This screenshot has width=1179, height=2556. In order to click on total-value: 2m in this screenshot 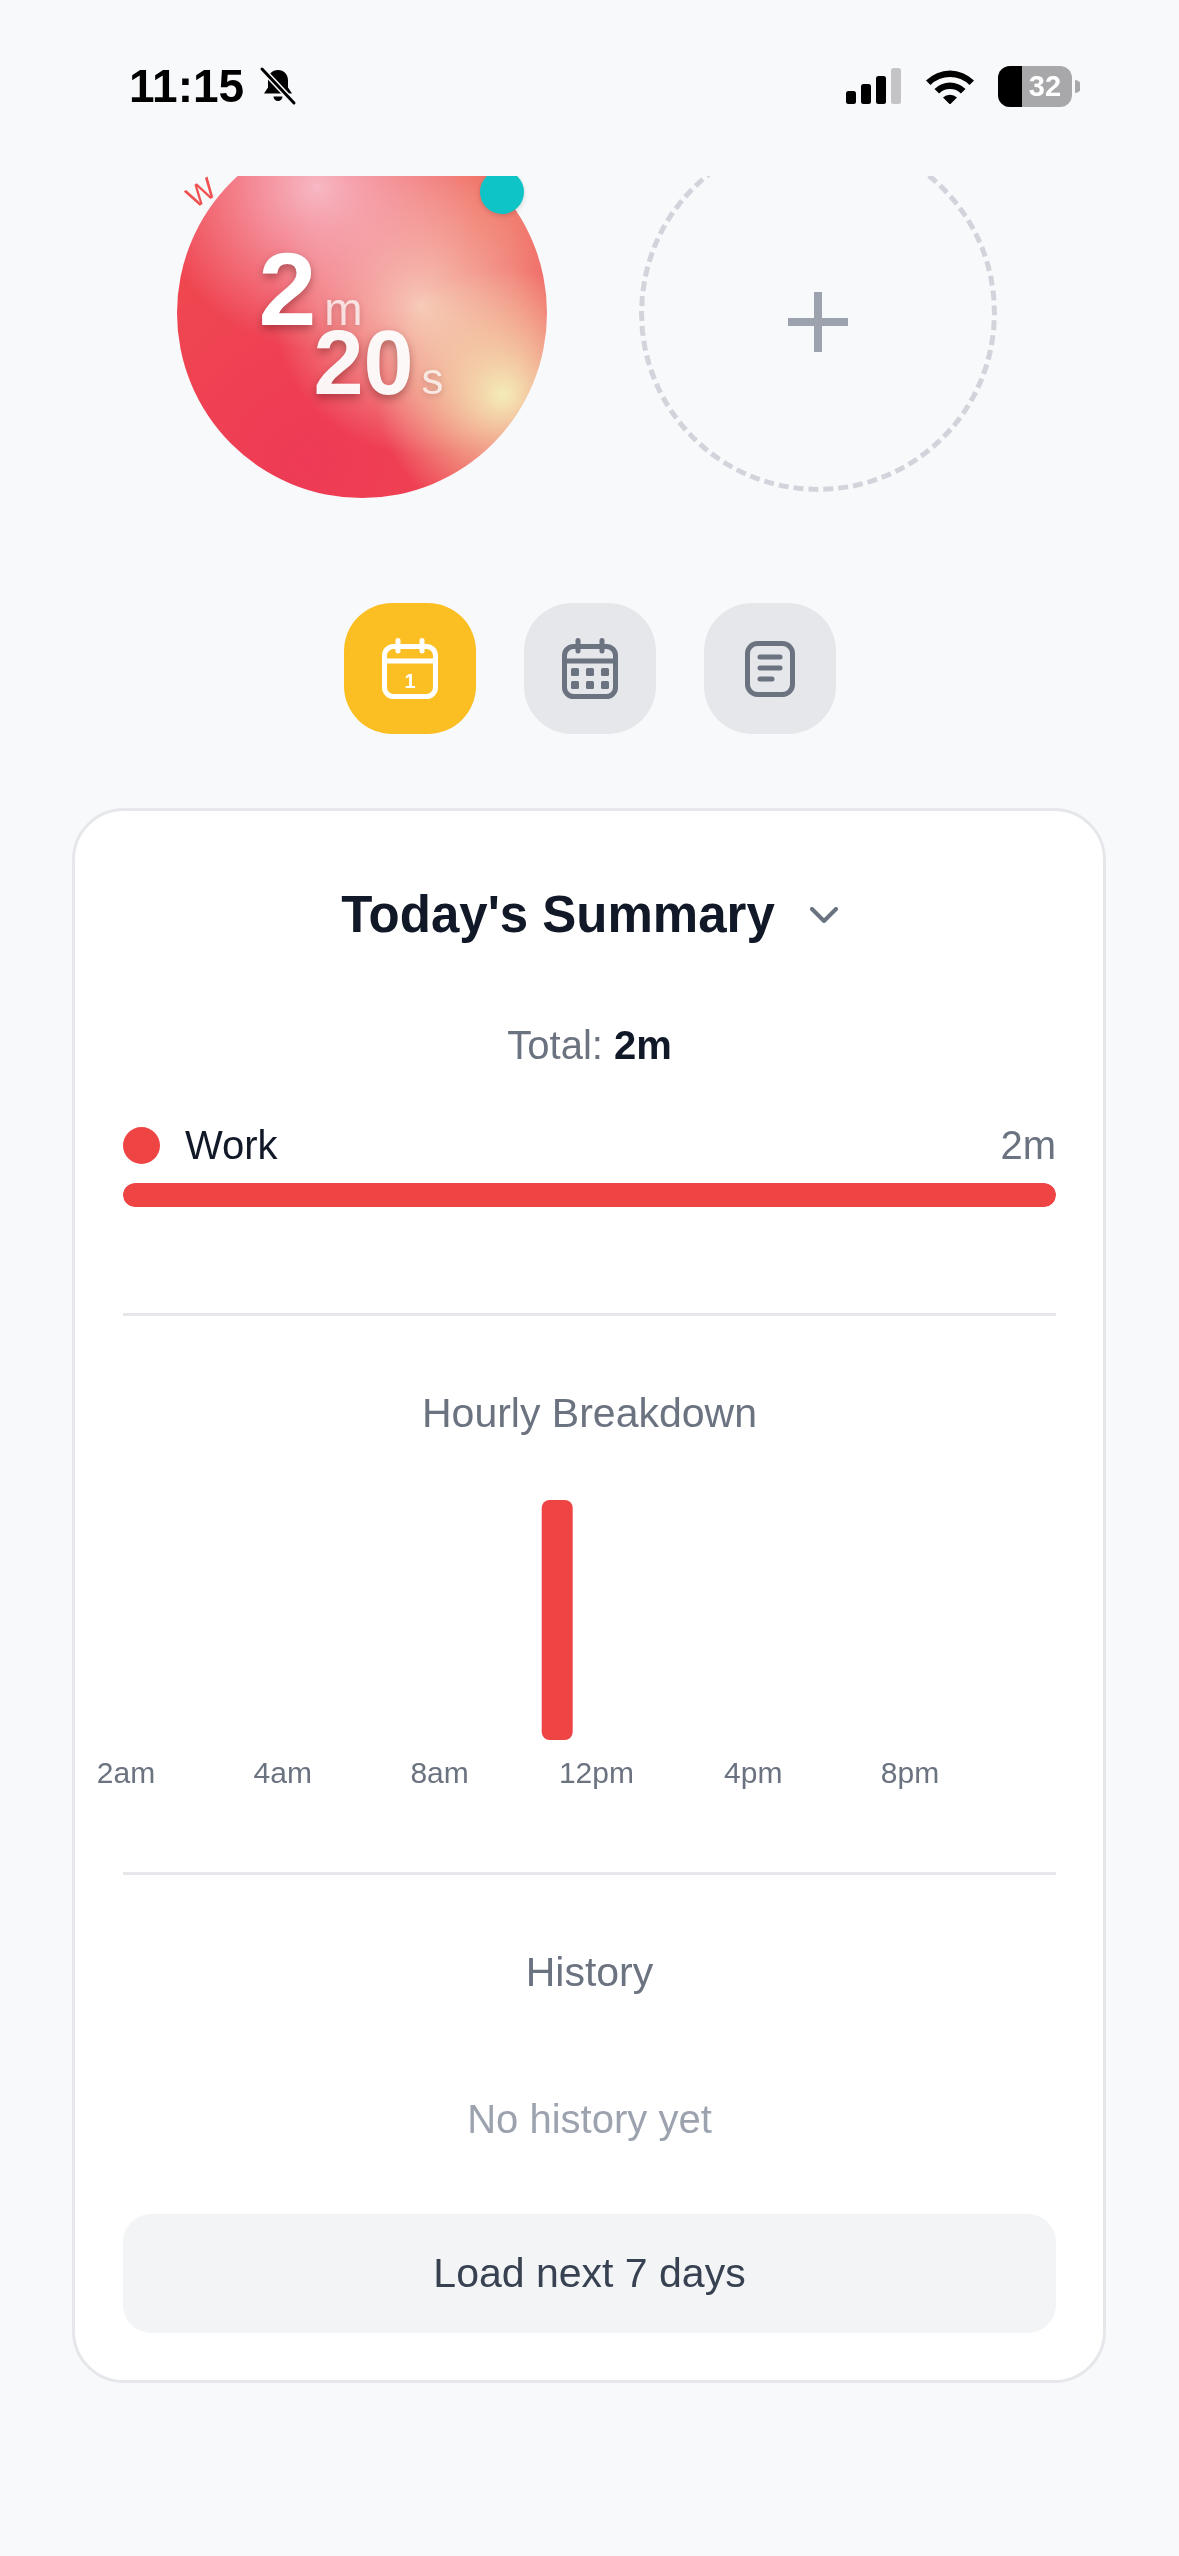, I will do `click(642, 1045)`.